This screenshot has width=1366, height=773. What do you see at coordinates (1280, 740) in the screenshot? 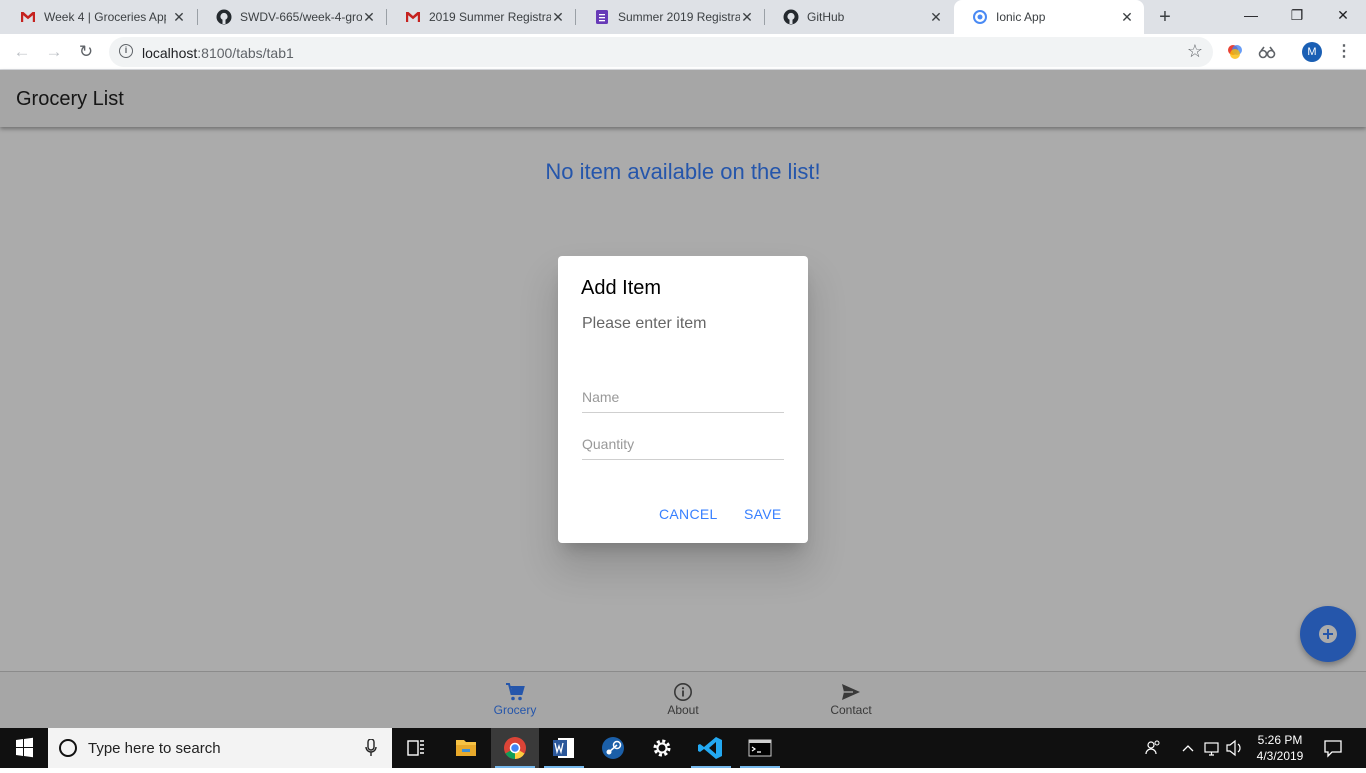
I see `clock-time: 5:26 PM` at bounding box center [1280, 740].